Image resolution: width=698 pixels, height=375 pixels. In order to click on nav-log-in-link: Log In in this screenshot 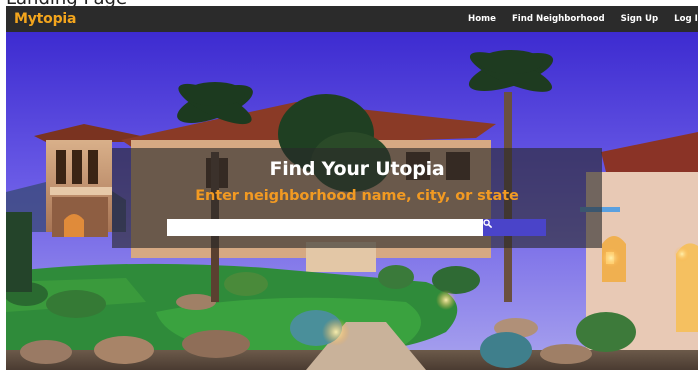, I will do `click(686, 19)`.